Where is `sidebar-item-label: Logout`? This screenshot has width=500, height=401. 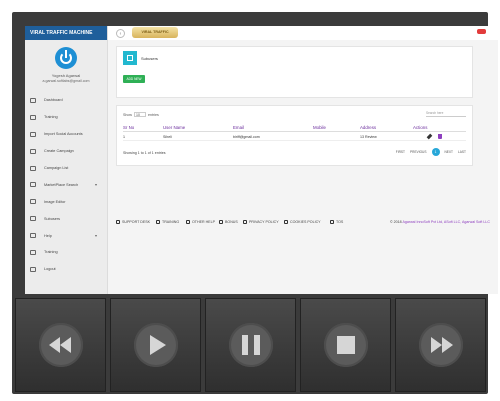
sidebar-item-label: Logout is located at coordinates (50, 269).